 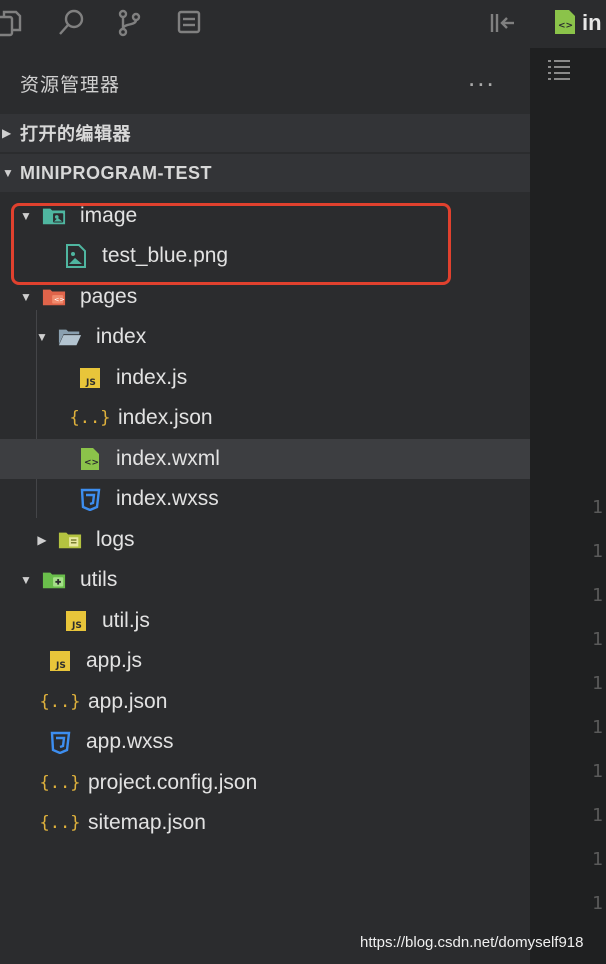 I want to click on tree-file-wxss: app.wxss, so click(x=265, y=742).